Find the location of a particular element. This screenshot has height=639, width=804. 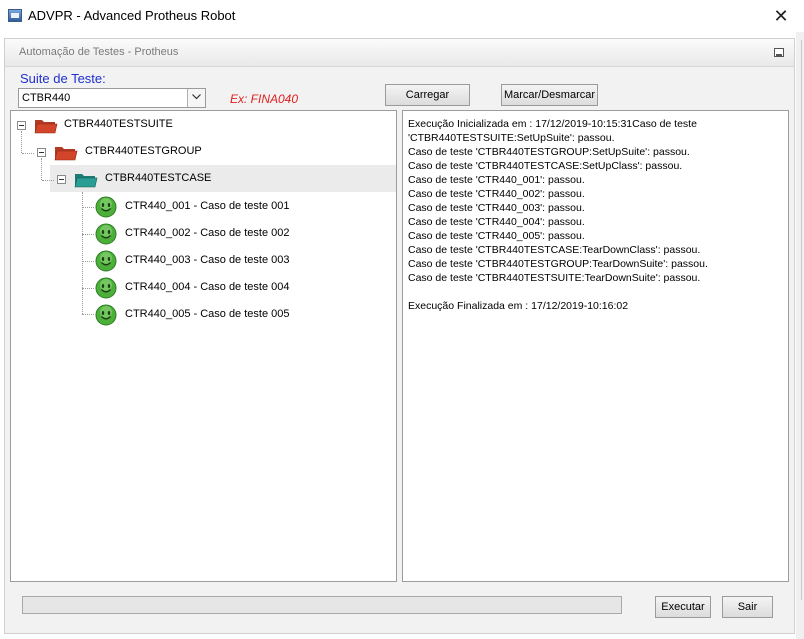

minimize-panel-icon is located at coordinates (779, 52).